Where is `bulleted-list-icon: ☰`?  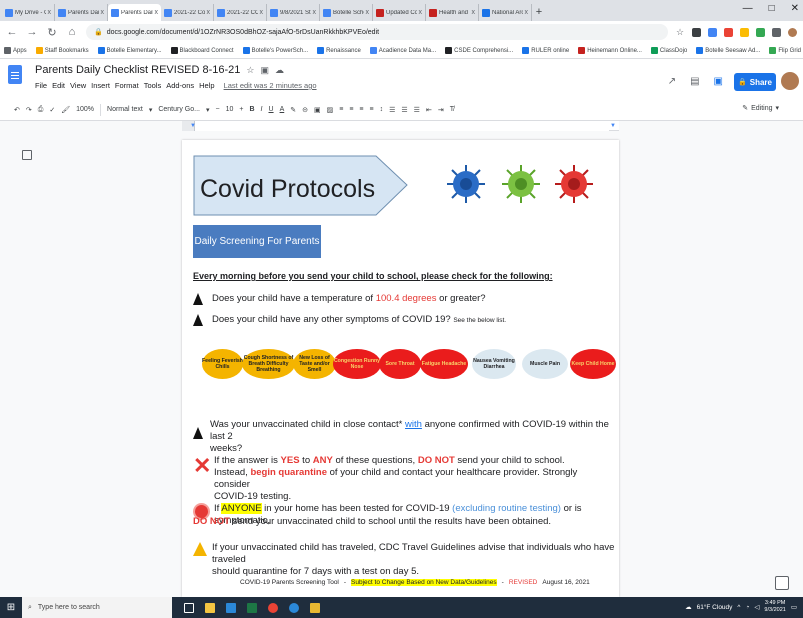
bulleted-list-icon: ☰ is located at coordinates (404, 110).